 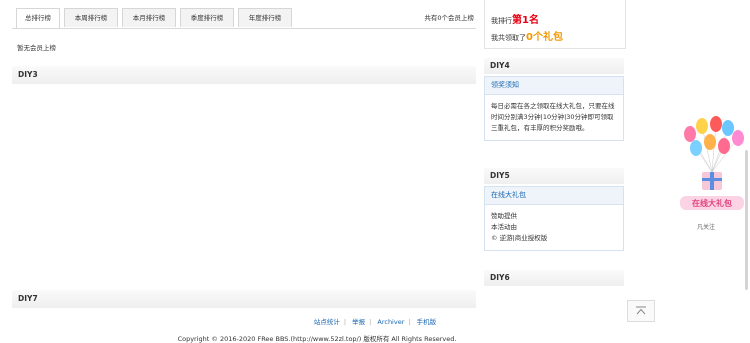 I want to click on diy5-section: DIY5 在线大礼包 赞助提供 本活动由 © 逆游|商业授权版, so click(x=554, y=209).